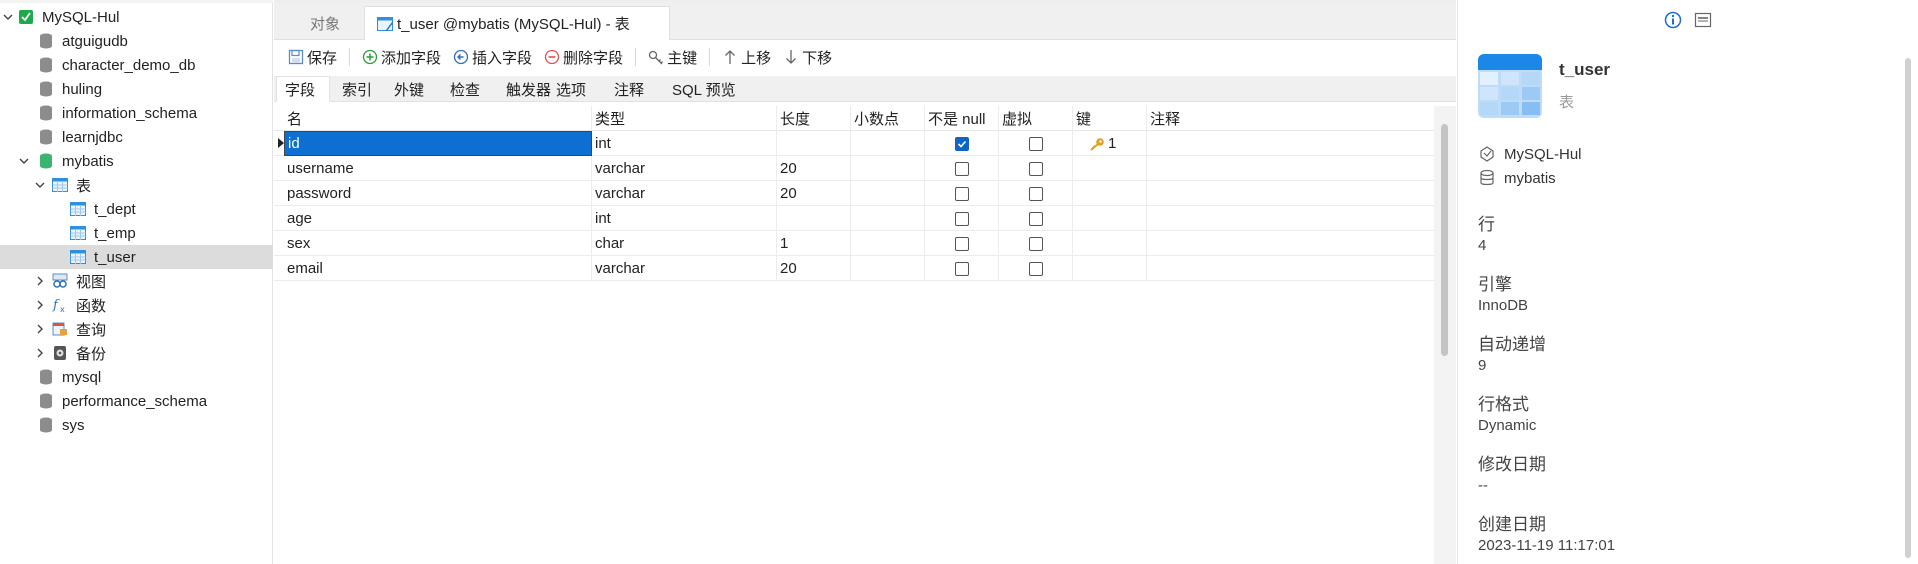 This screenshot has width=1918, height=564. I want to click on table-row: password varchar 20, so click(854, 193).